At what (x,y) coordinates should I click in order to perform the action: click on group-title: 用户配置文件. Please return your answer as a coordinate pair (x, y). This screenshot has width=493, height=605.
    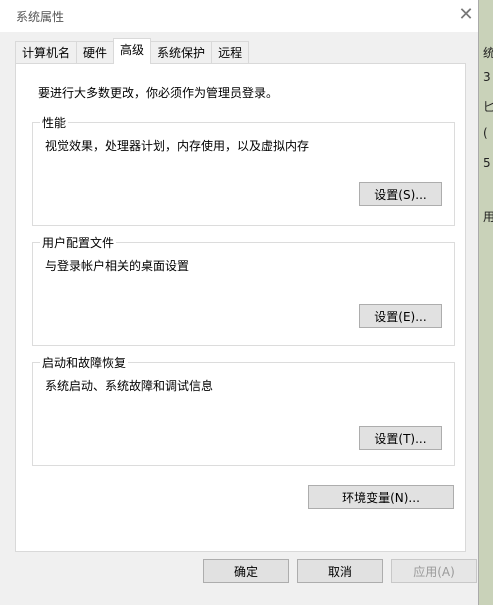
    Looking at the image, I should click on (78, 242).